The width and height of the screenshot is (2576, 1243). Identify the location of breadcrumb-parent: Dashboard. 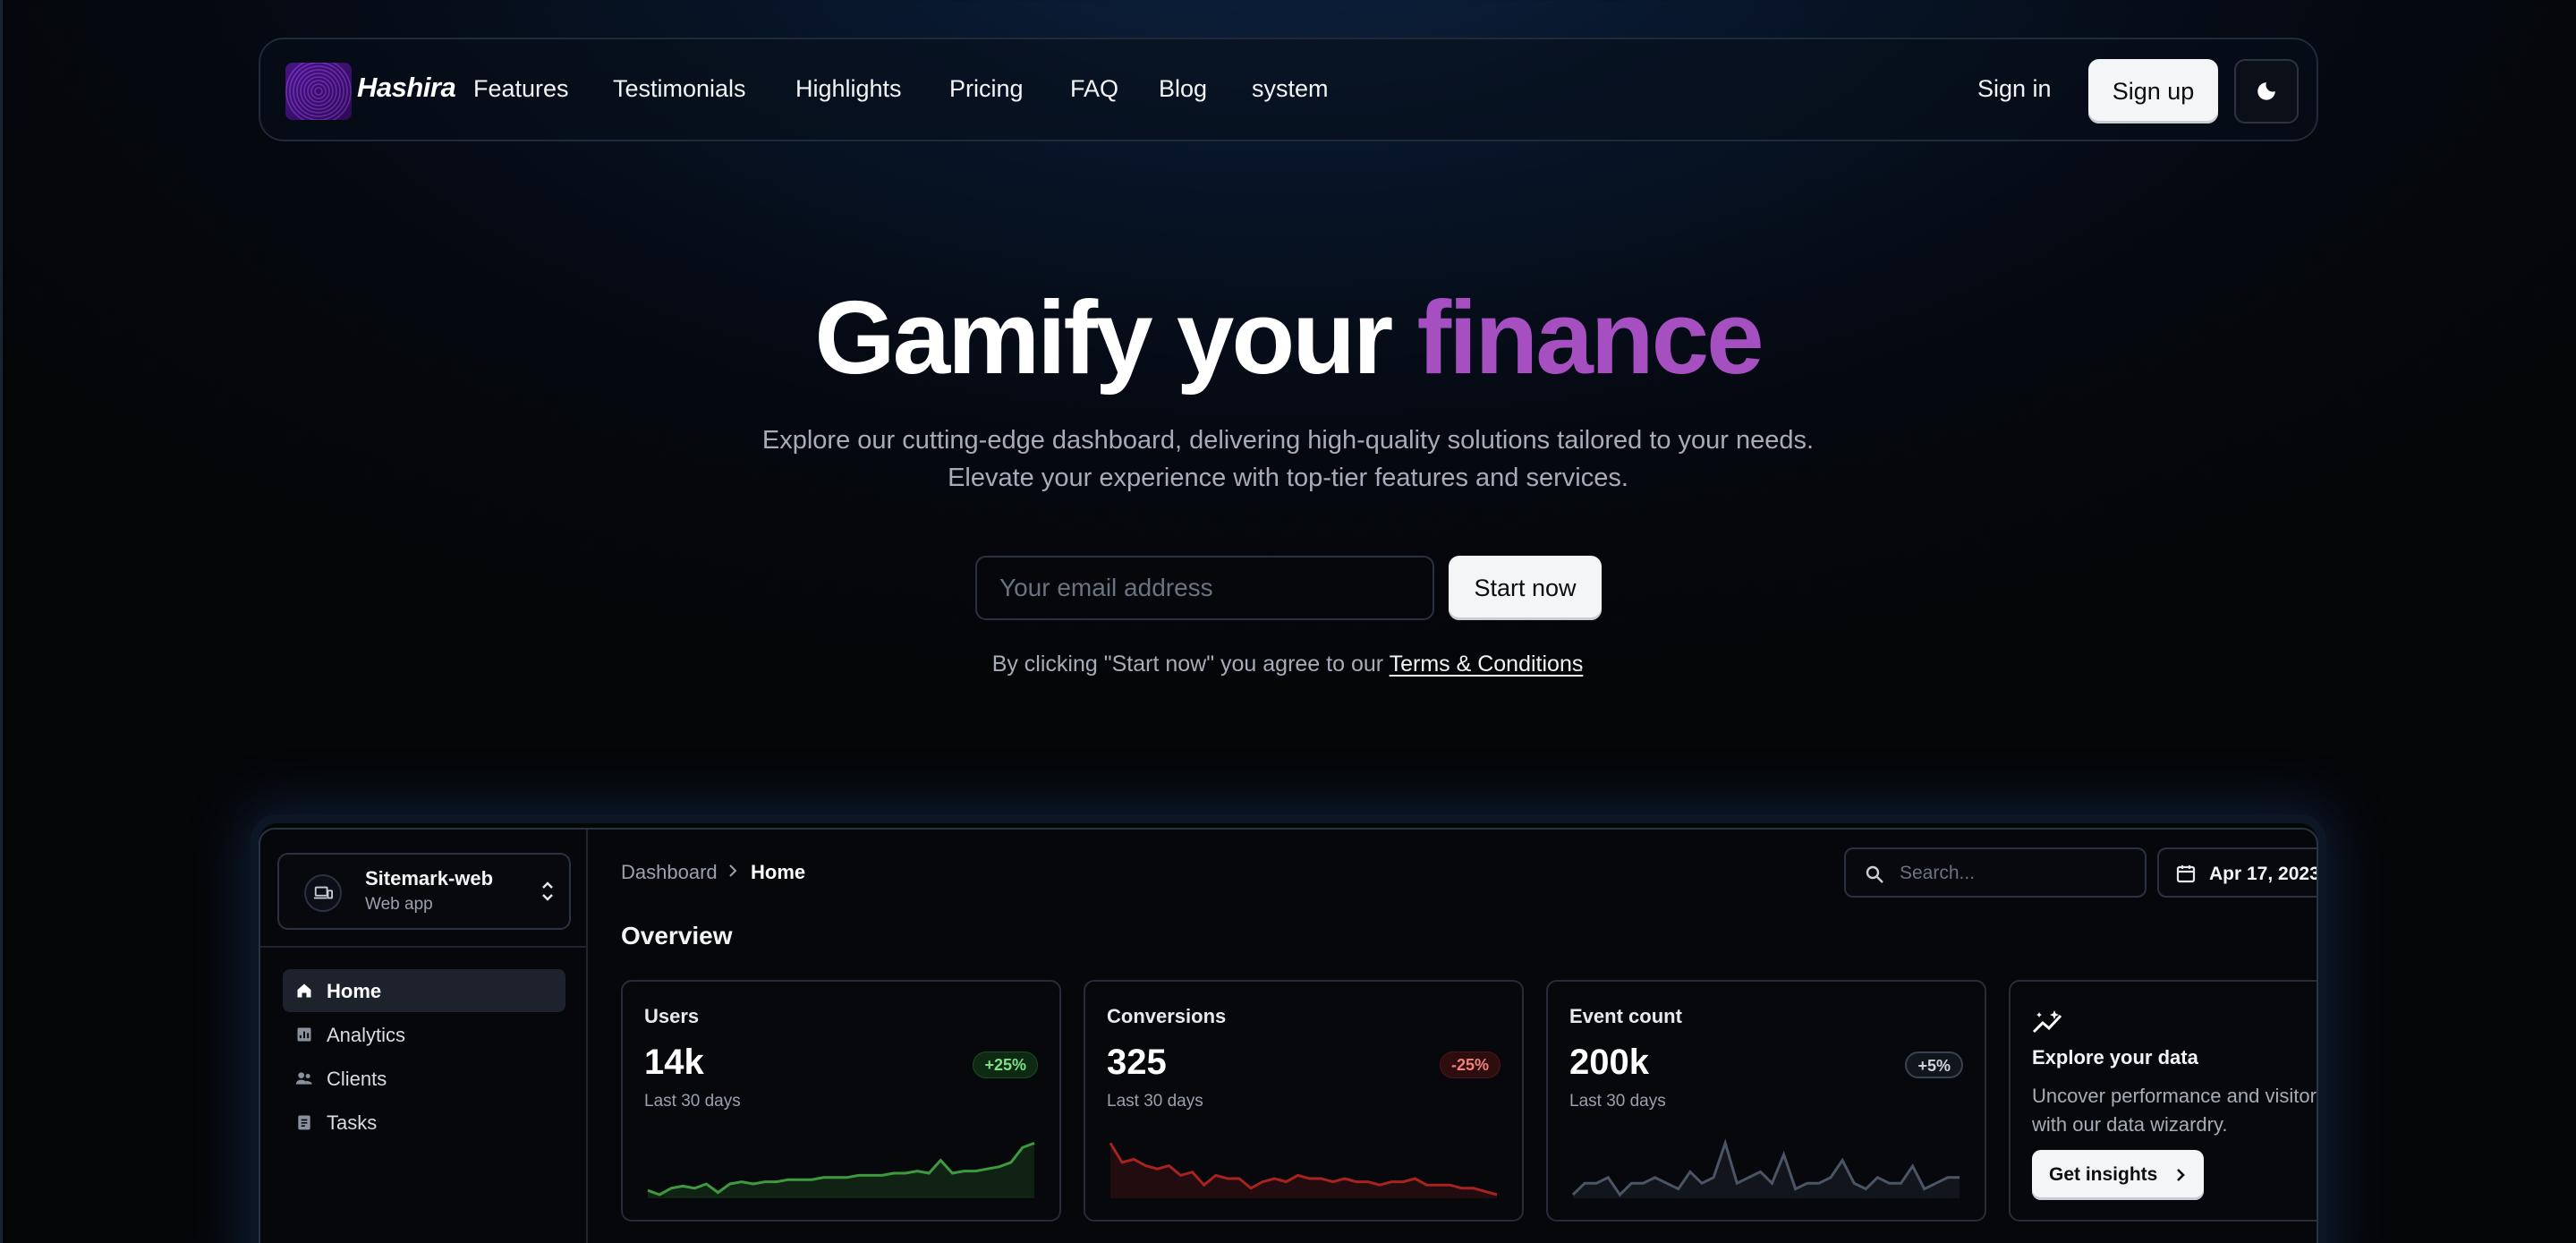
(669, 872).